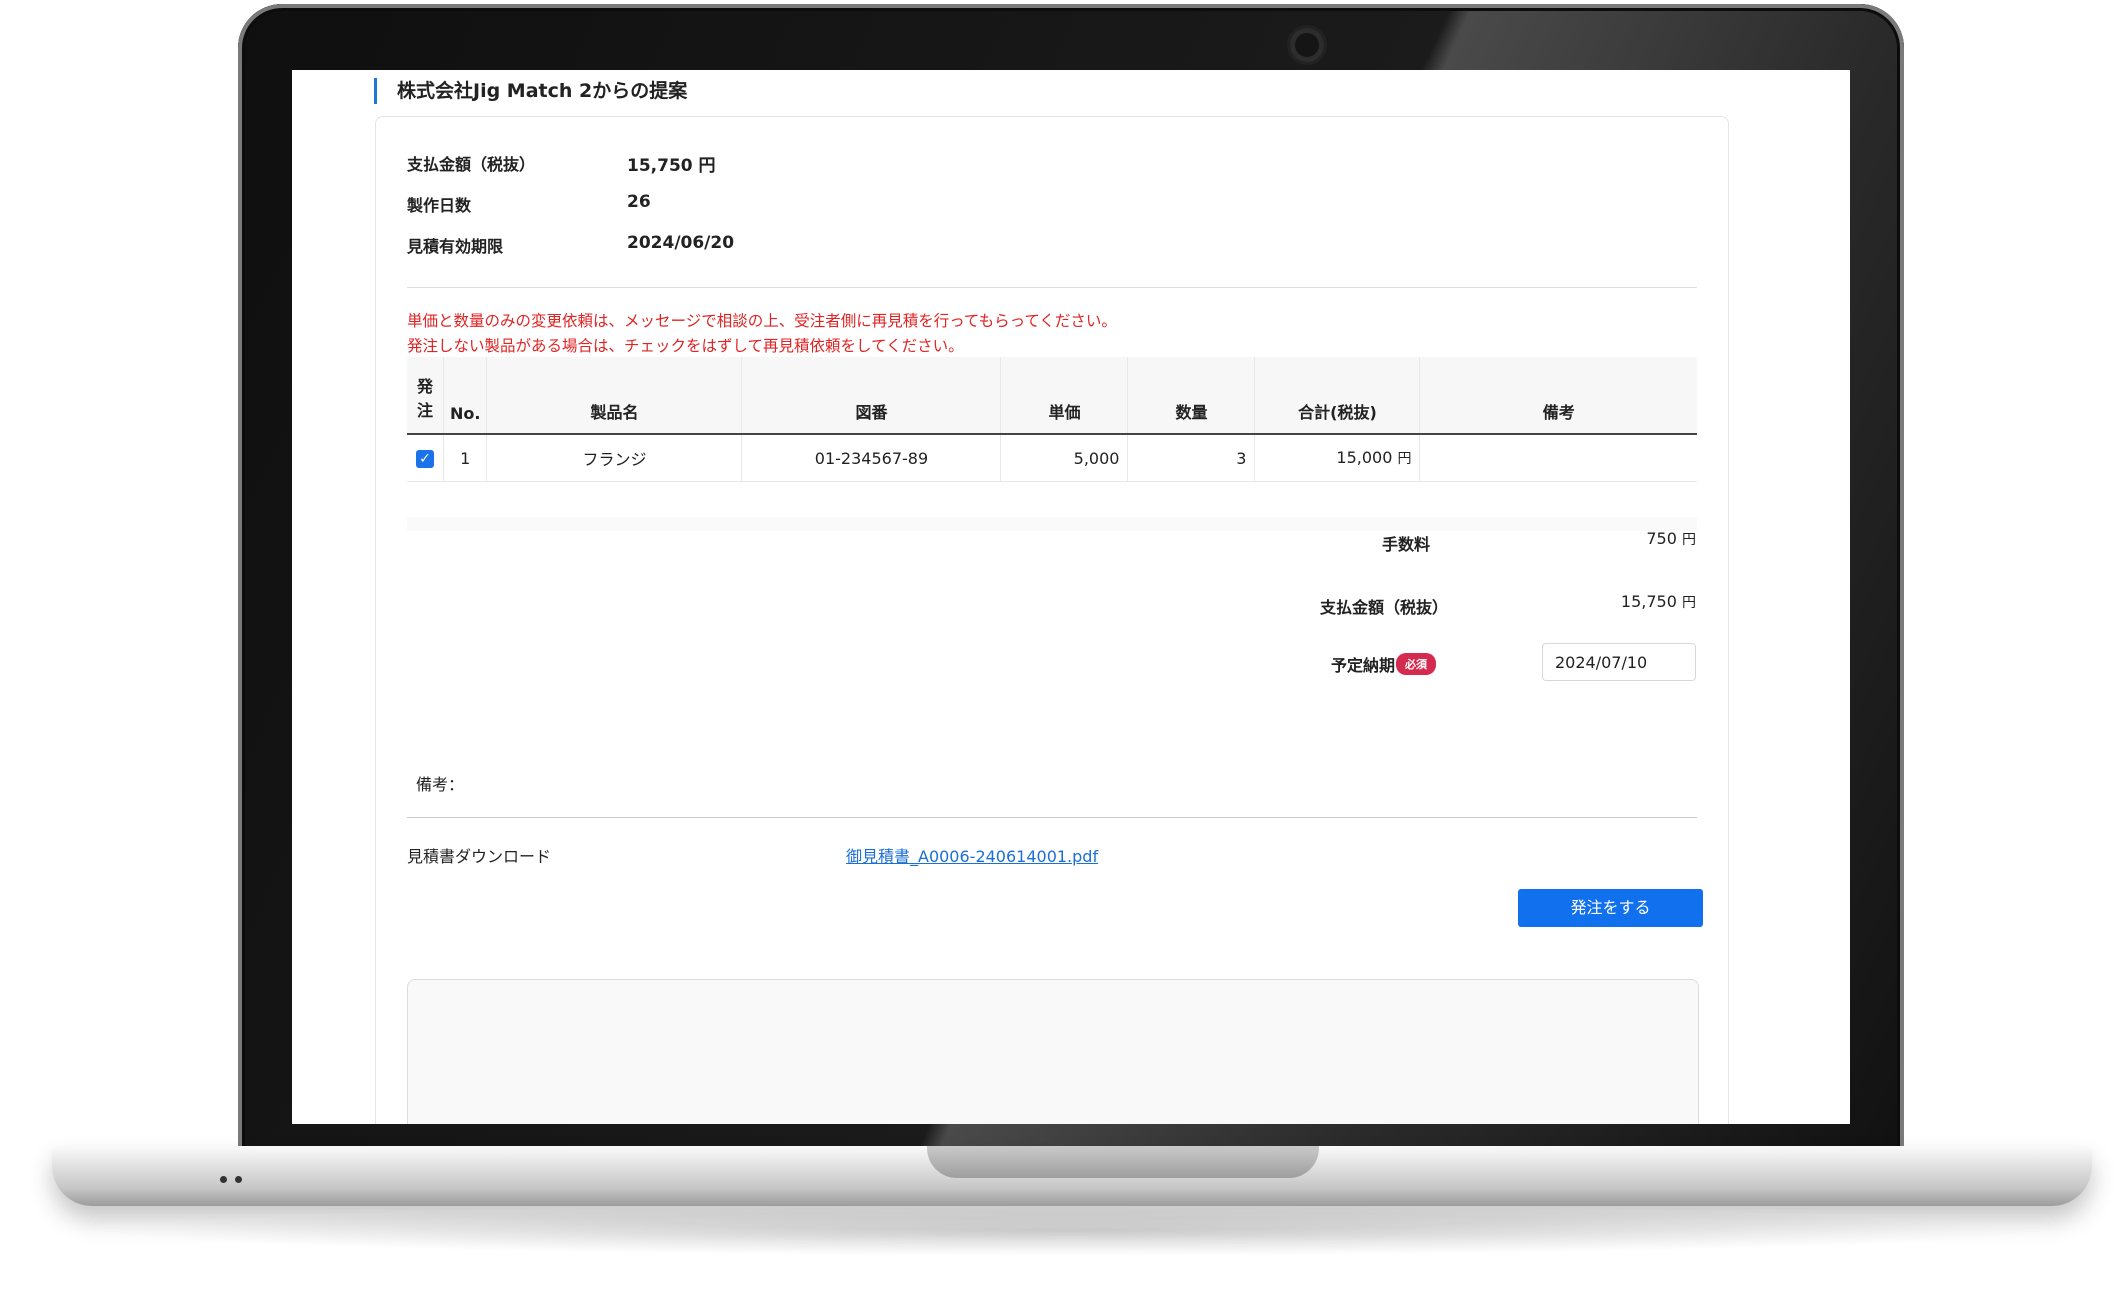 The image size is (2125, 1292). I want to click on laptop-notch, so click(1123, 1162).